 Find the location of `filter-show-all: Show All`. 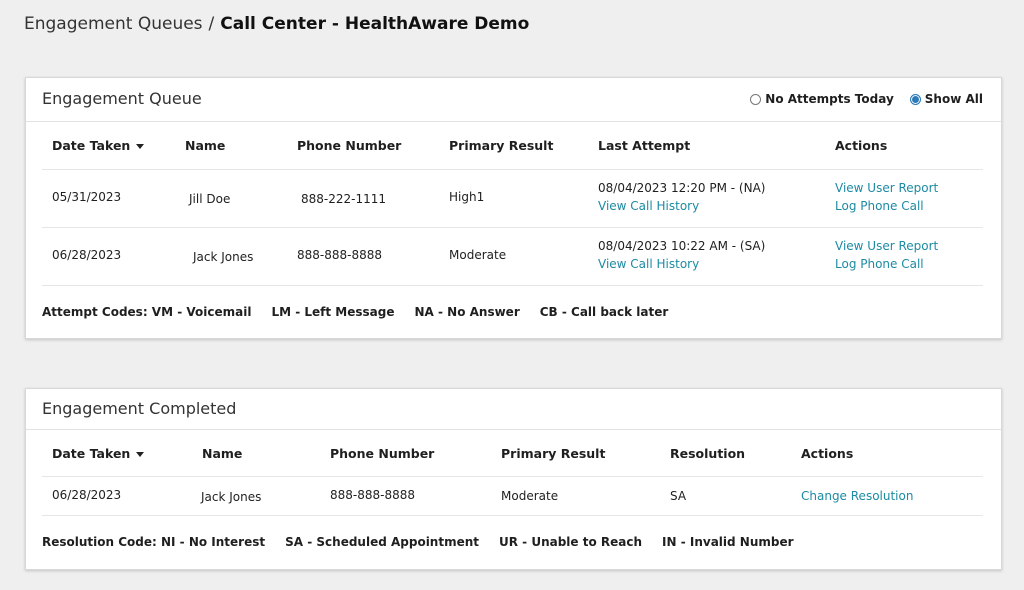

filter-show-all: Show All is located at coordinates (946, 99).